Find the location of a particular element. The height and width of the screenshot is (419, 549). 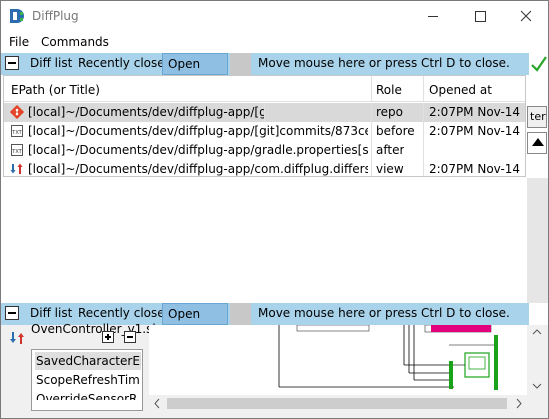

minimize-icon is located at coordinates (433, 16).